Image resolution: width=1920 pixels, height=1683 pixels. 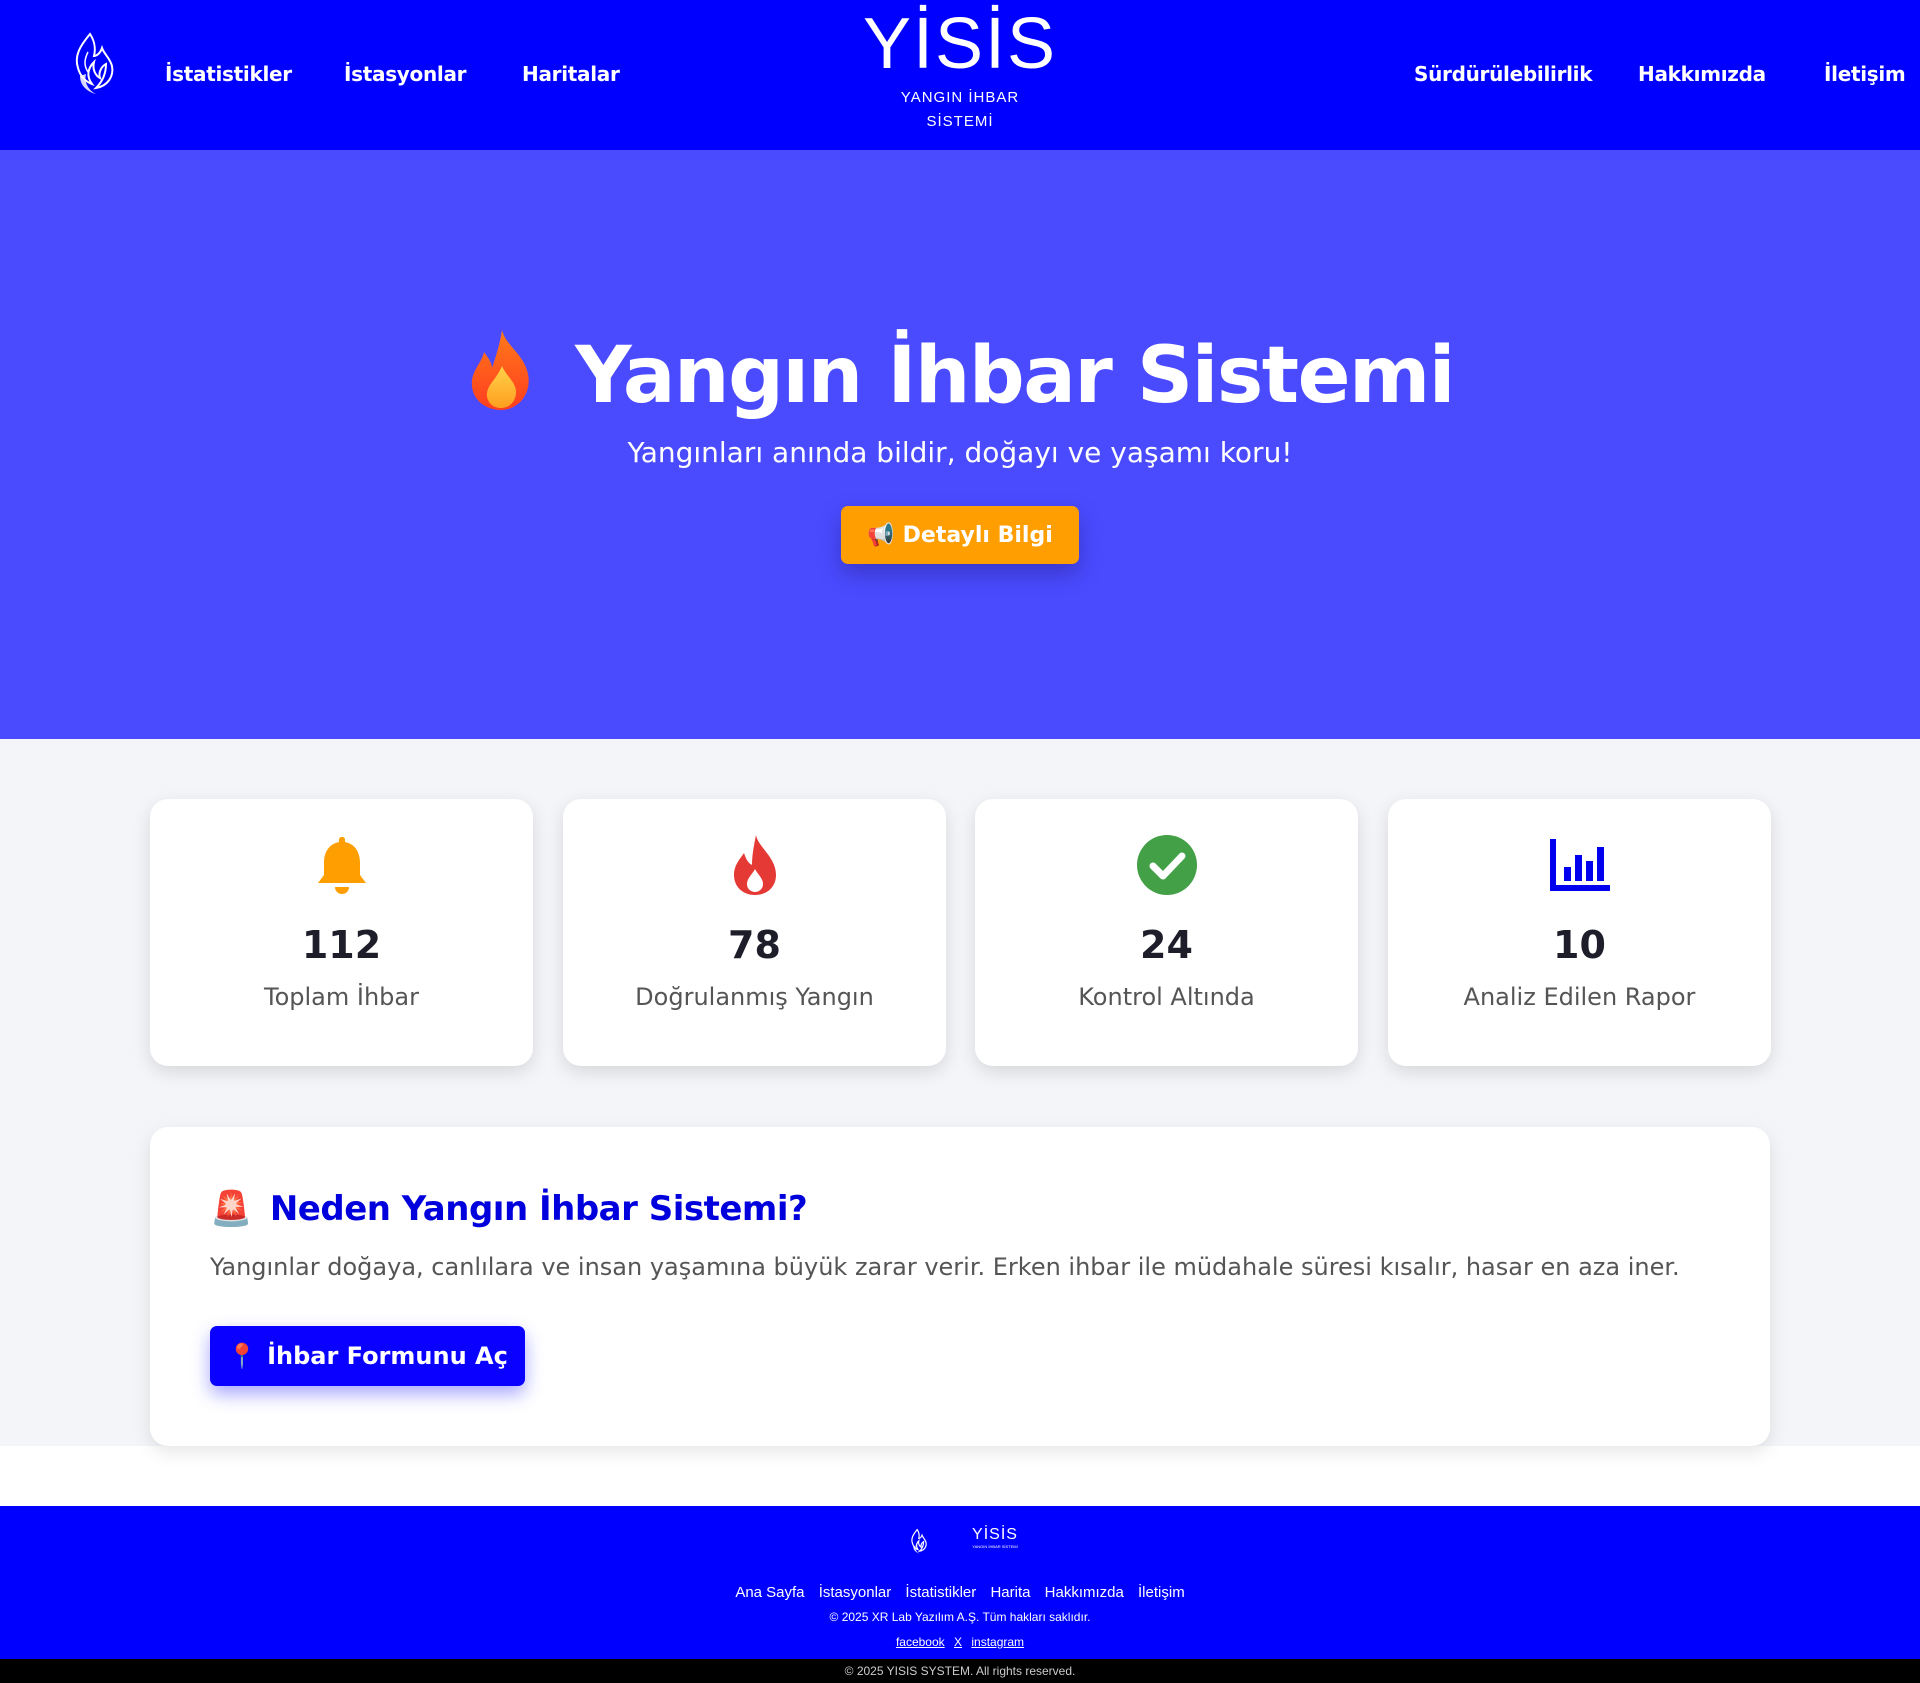 I want to click on instagram-link: instagram, so click(x=997, y=1642).